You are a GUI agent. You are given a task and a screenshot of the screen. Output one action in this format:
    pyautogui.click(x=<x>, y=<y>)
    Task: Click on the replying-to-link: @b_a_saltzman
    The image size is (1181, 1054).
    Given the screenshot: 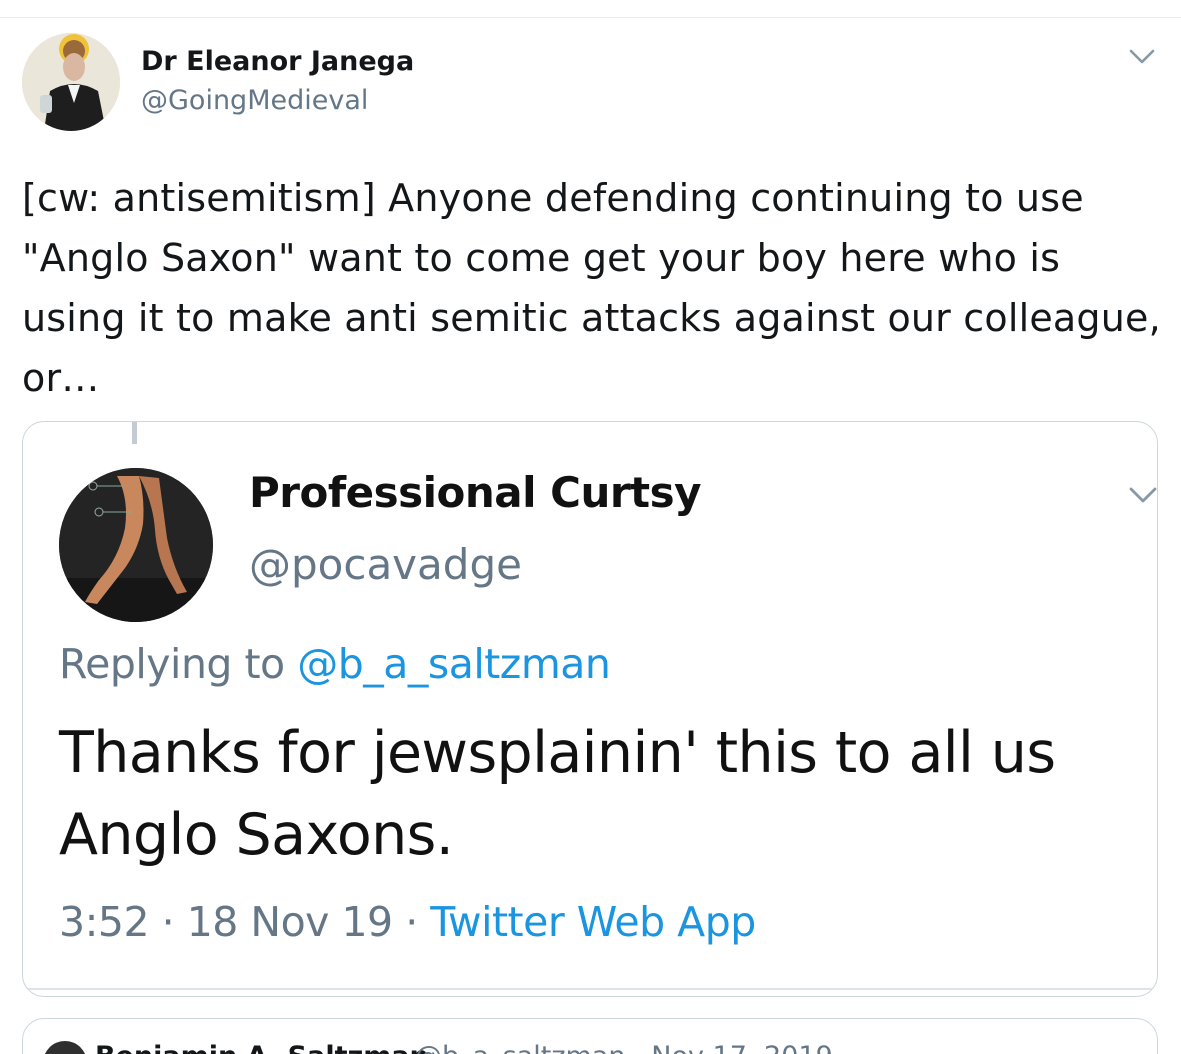 What is the action you would take?
    pyautogui.click(x=454, y=664)
    